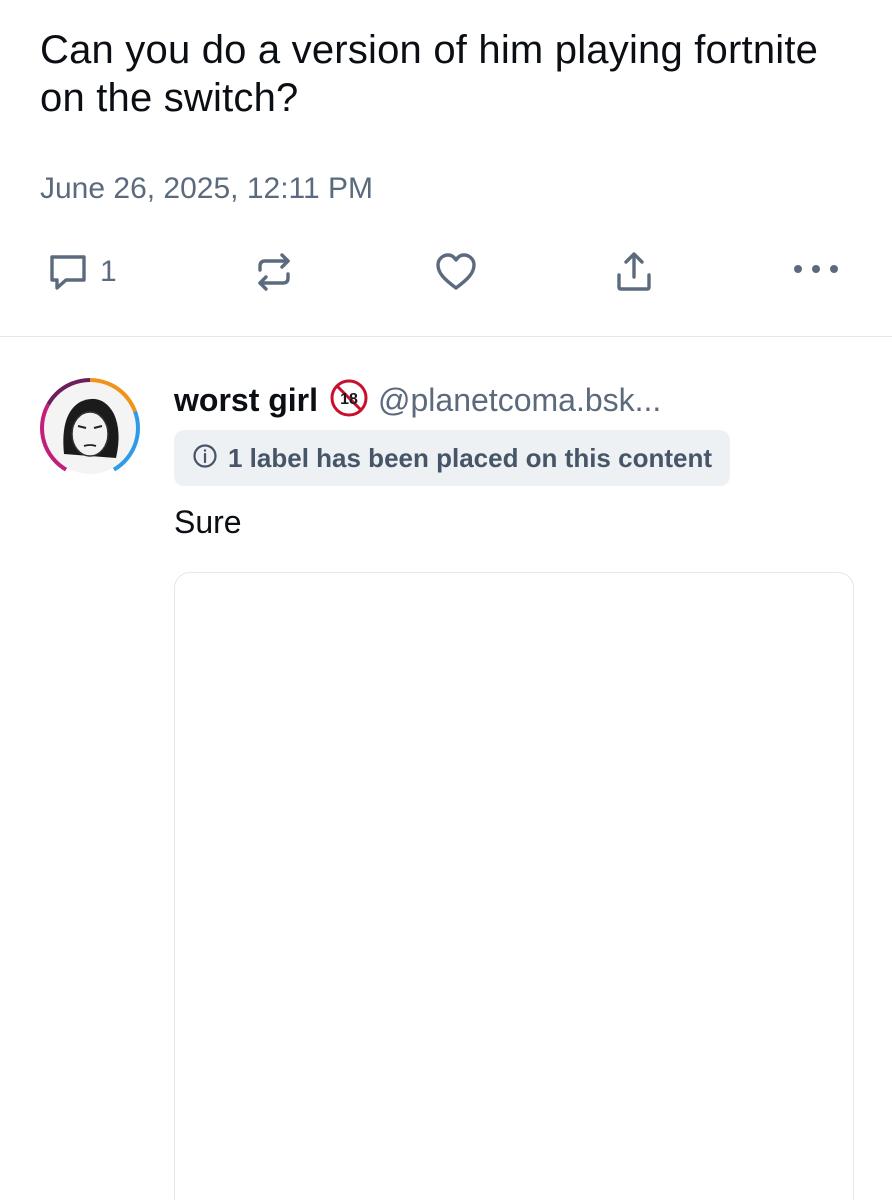 This screenshot has height=1200, width=892. I want to click on repost-icon, so click(274, 272).